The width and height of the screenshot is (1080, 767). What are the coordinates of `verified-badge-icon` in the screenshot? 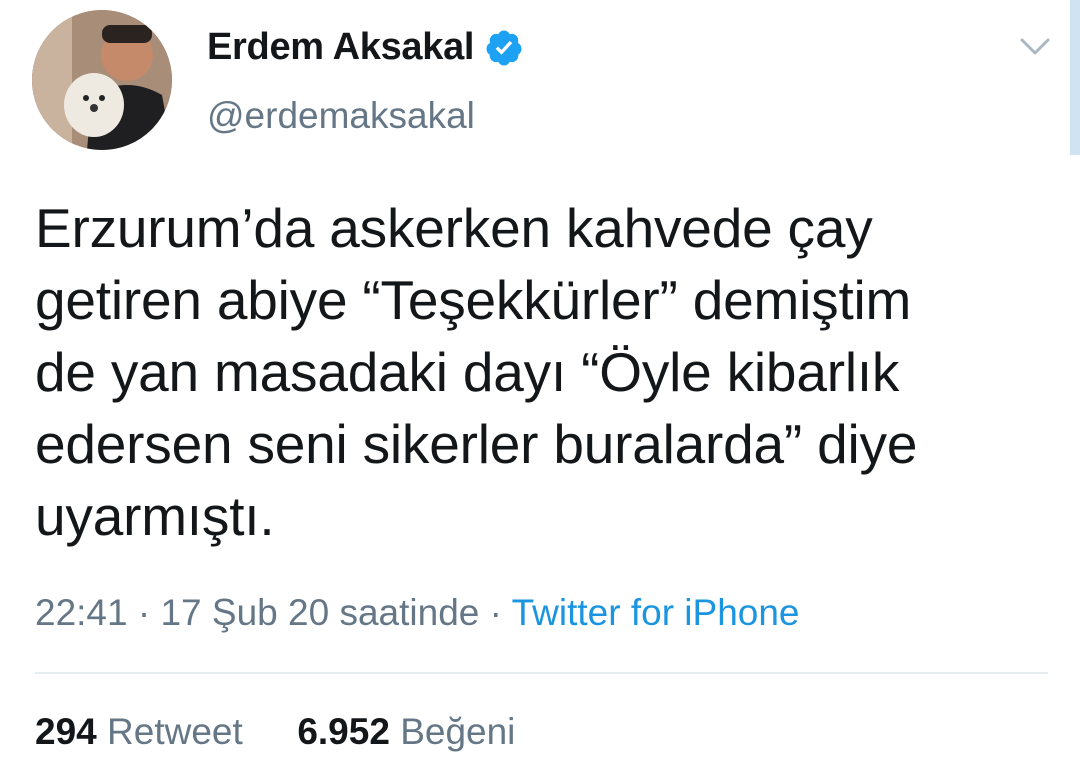 It's located at (504, 47).